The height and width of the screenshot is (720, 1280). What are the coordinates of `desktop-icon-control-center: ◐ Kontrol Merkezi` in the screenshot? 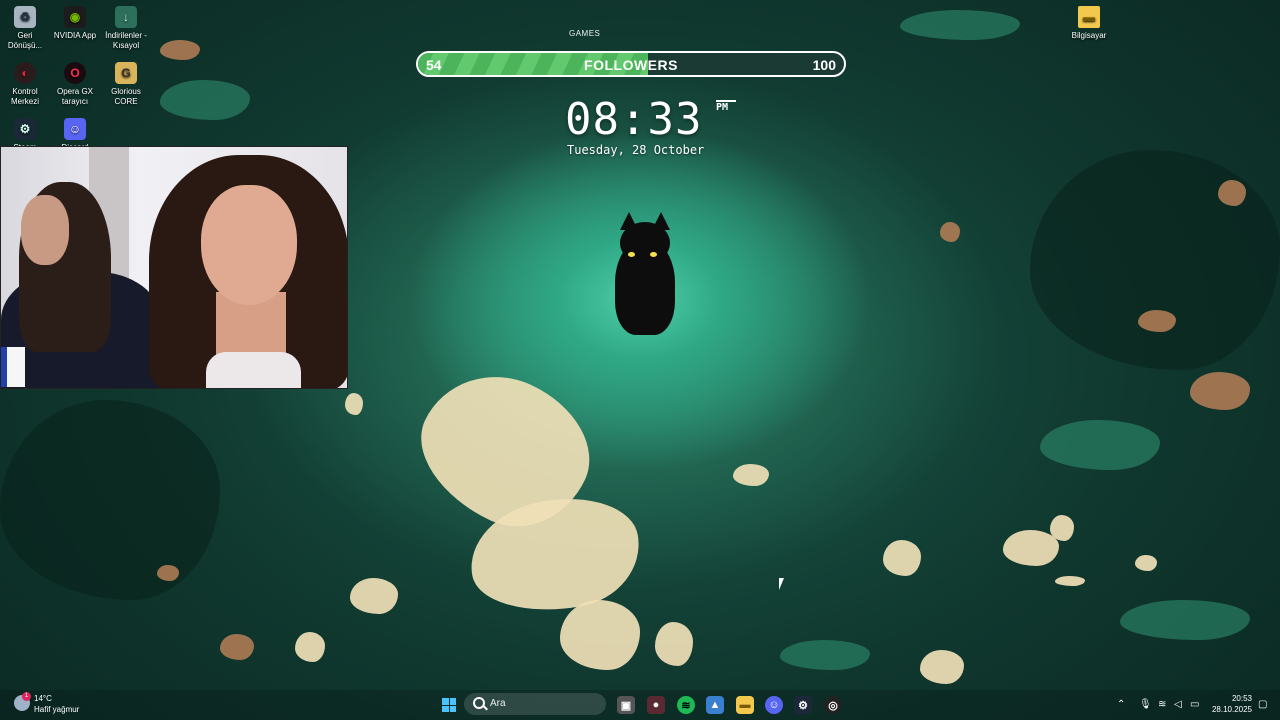 It's located at (25, 84).